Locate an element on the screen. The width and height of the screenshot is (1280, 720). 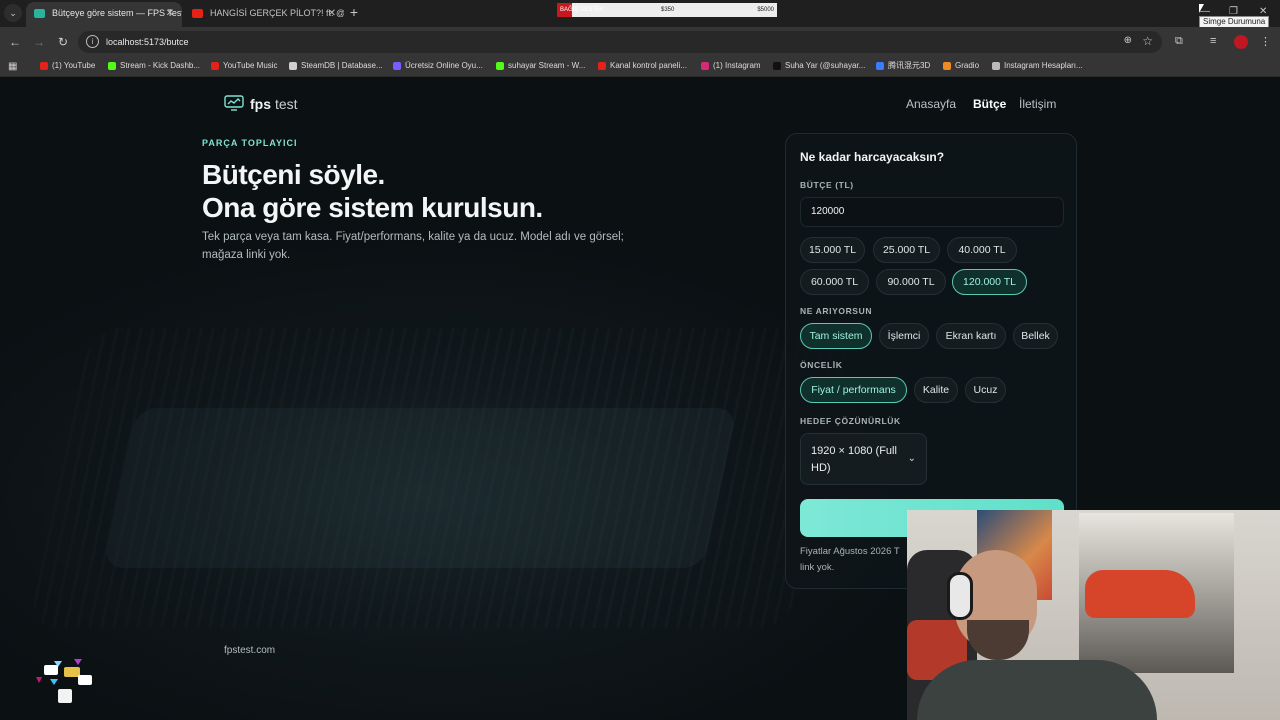
form-title: Ne kadar harcayacaksın? is located at coordinates (872, 157).